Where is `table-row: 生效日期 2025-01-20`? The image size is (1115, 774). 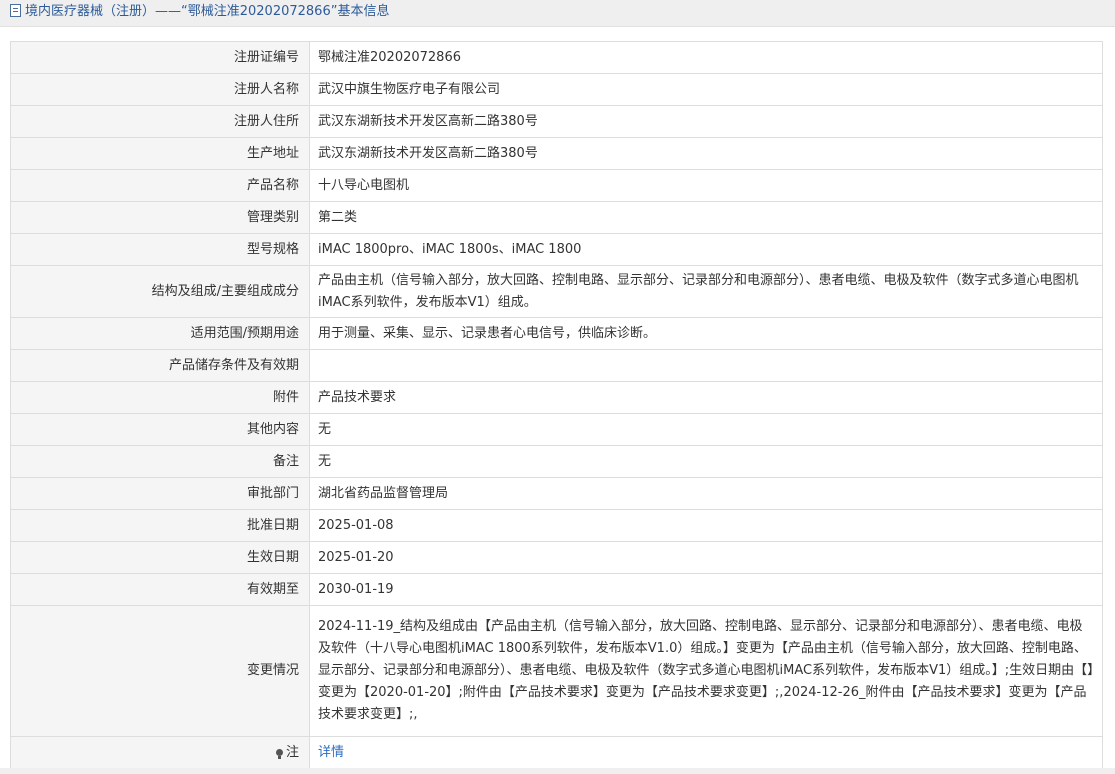
table-row: 生效日期 2025-01-20 is located at coordinates (556, 557).